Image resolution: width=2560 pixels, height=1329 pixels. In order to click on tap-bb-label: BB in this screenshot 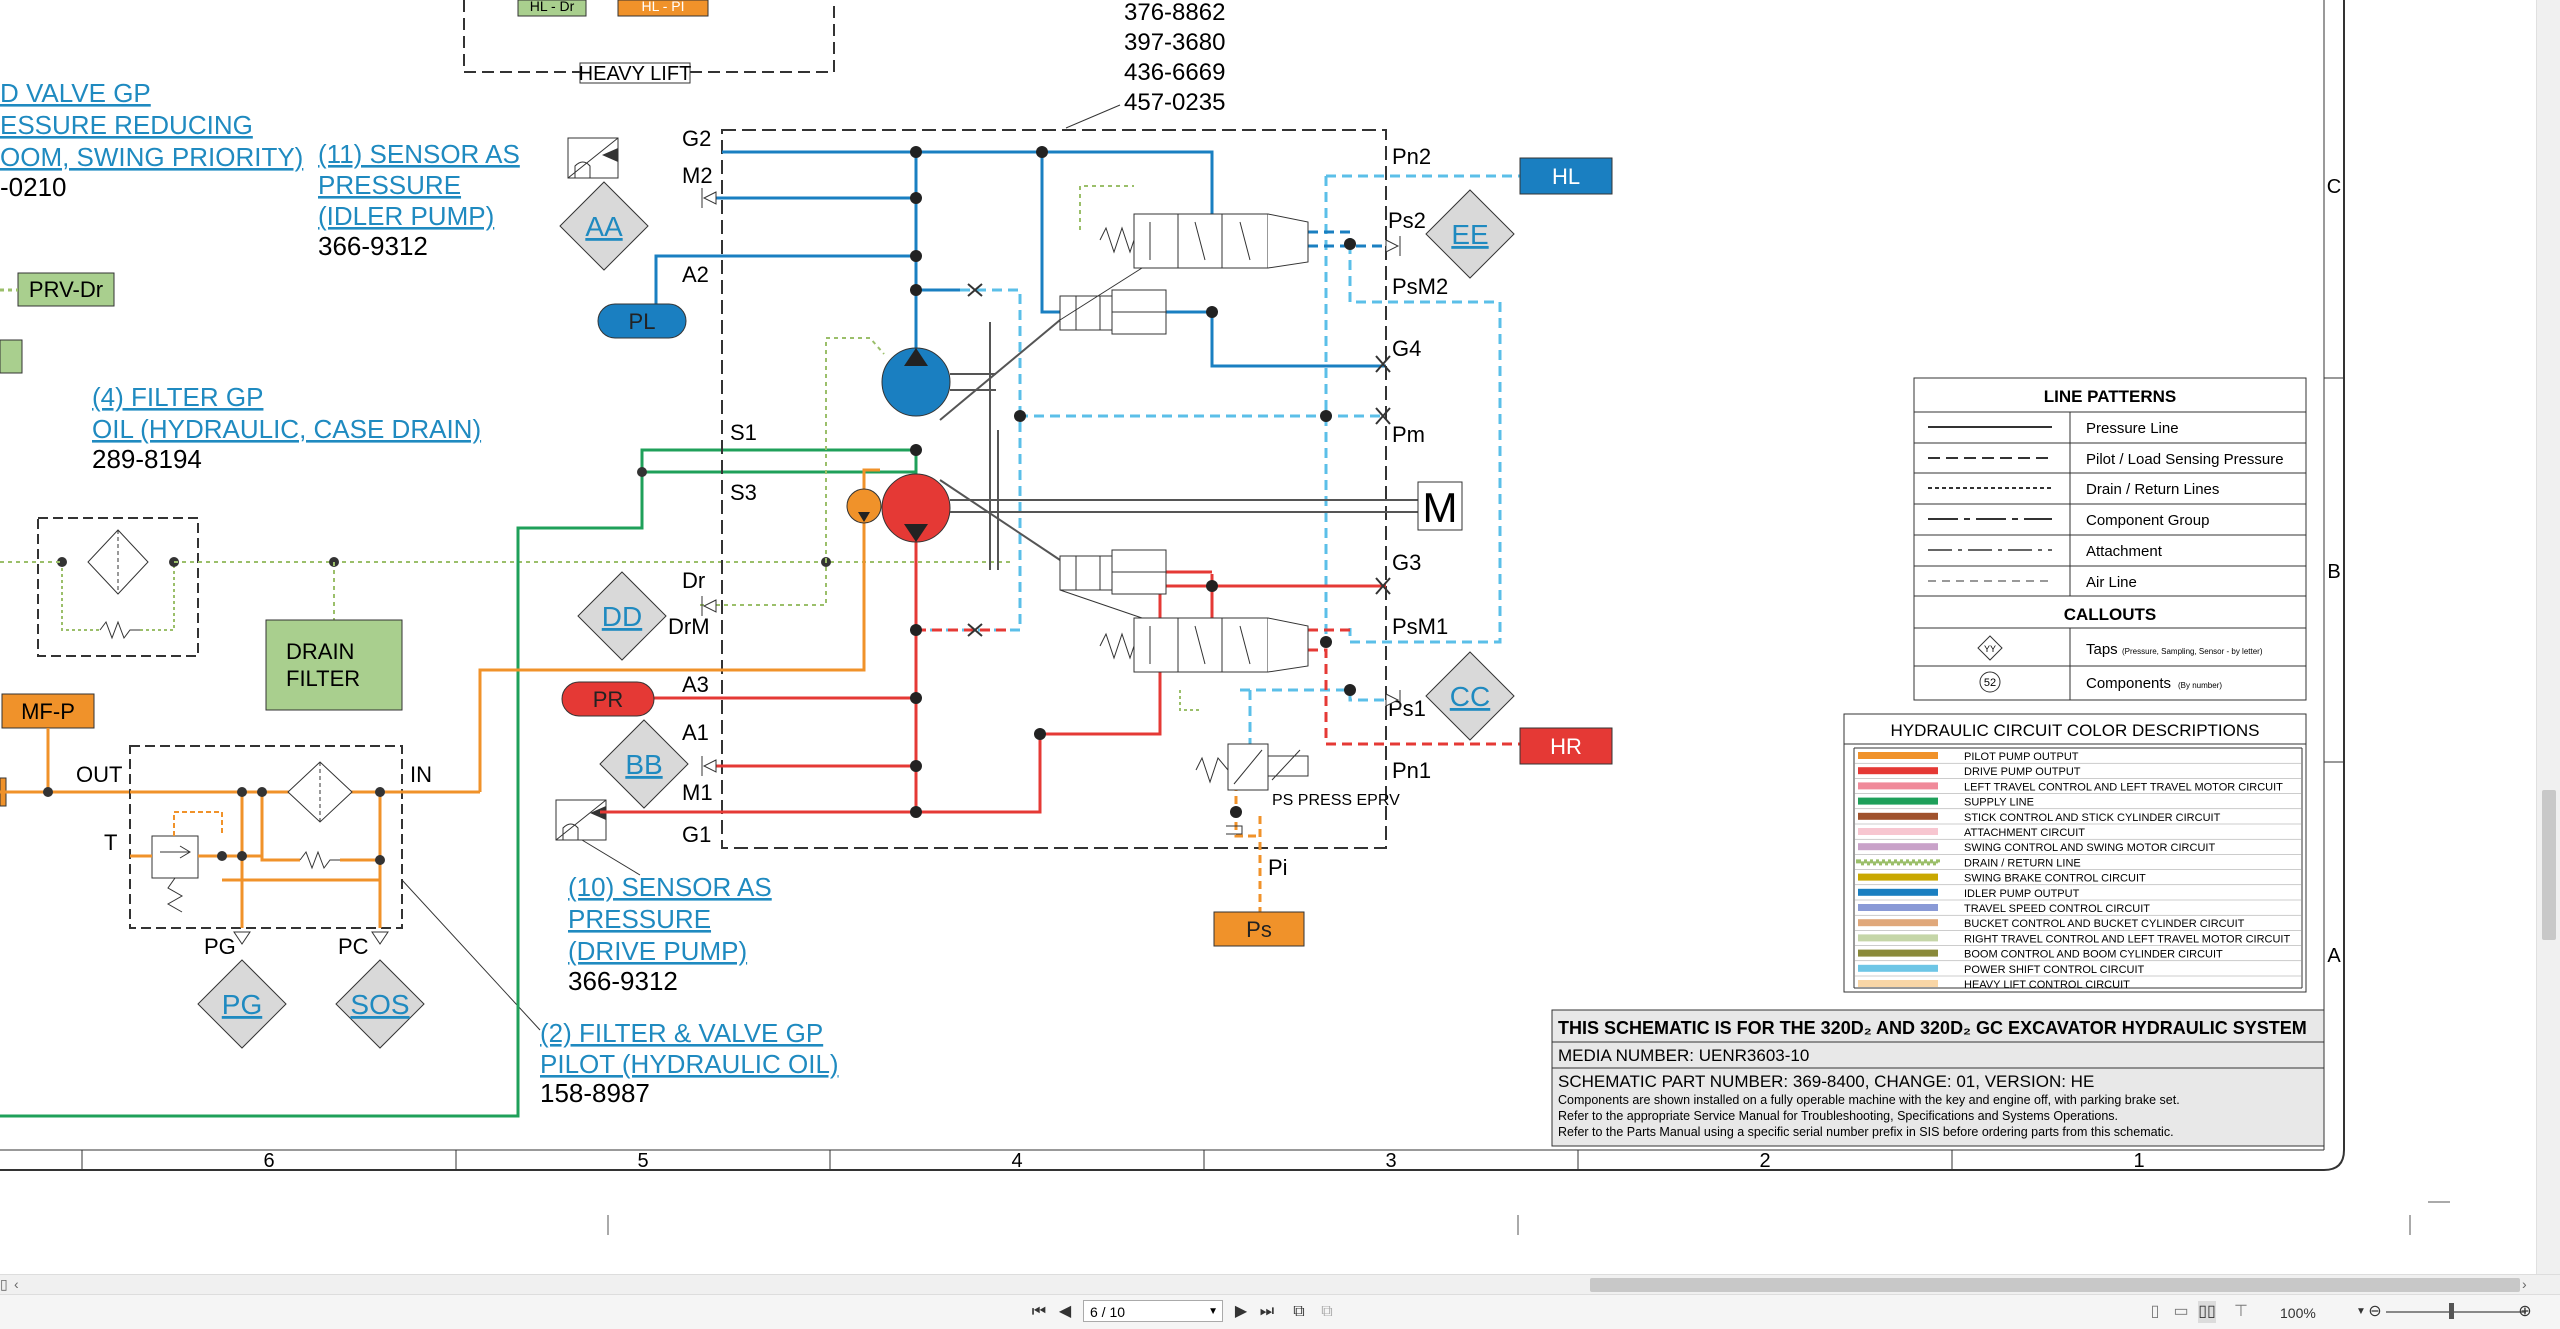, I will do `click(643, 764)`.